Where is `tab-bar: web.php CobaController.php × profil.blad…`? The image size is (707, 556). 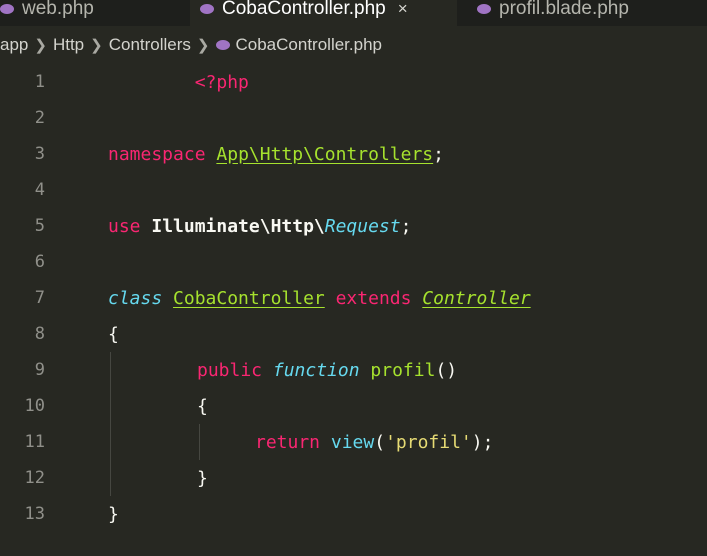 tab-bar: web.php CobaController.php × profil.blad… is located at coordinates (353, 13).